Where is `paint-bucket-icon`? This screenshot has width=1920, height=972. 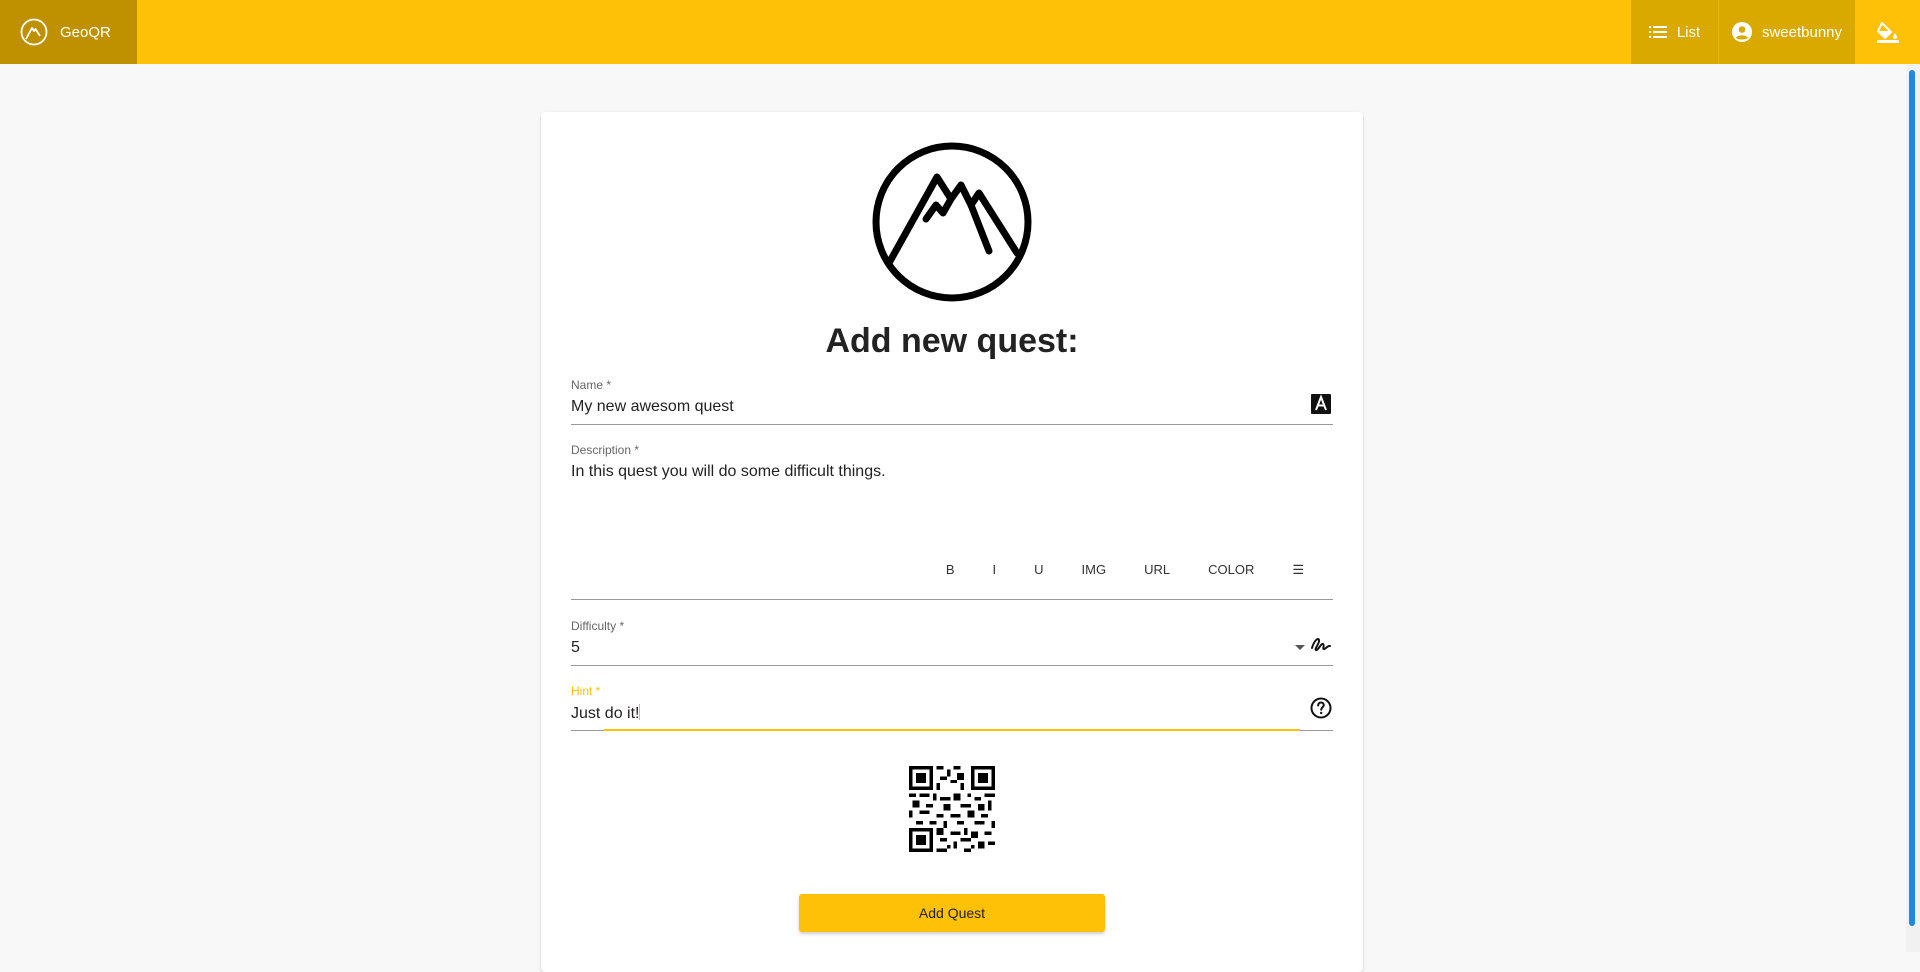
paint-bucket-icon is located at coordinates (1887, 32).